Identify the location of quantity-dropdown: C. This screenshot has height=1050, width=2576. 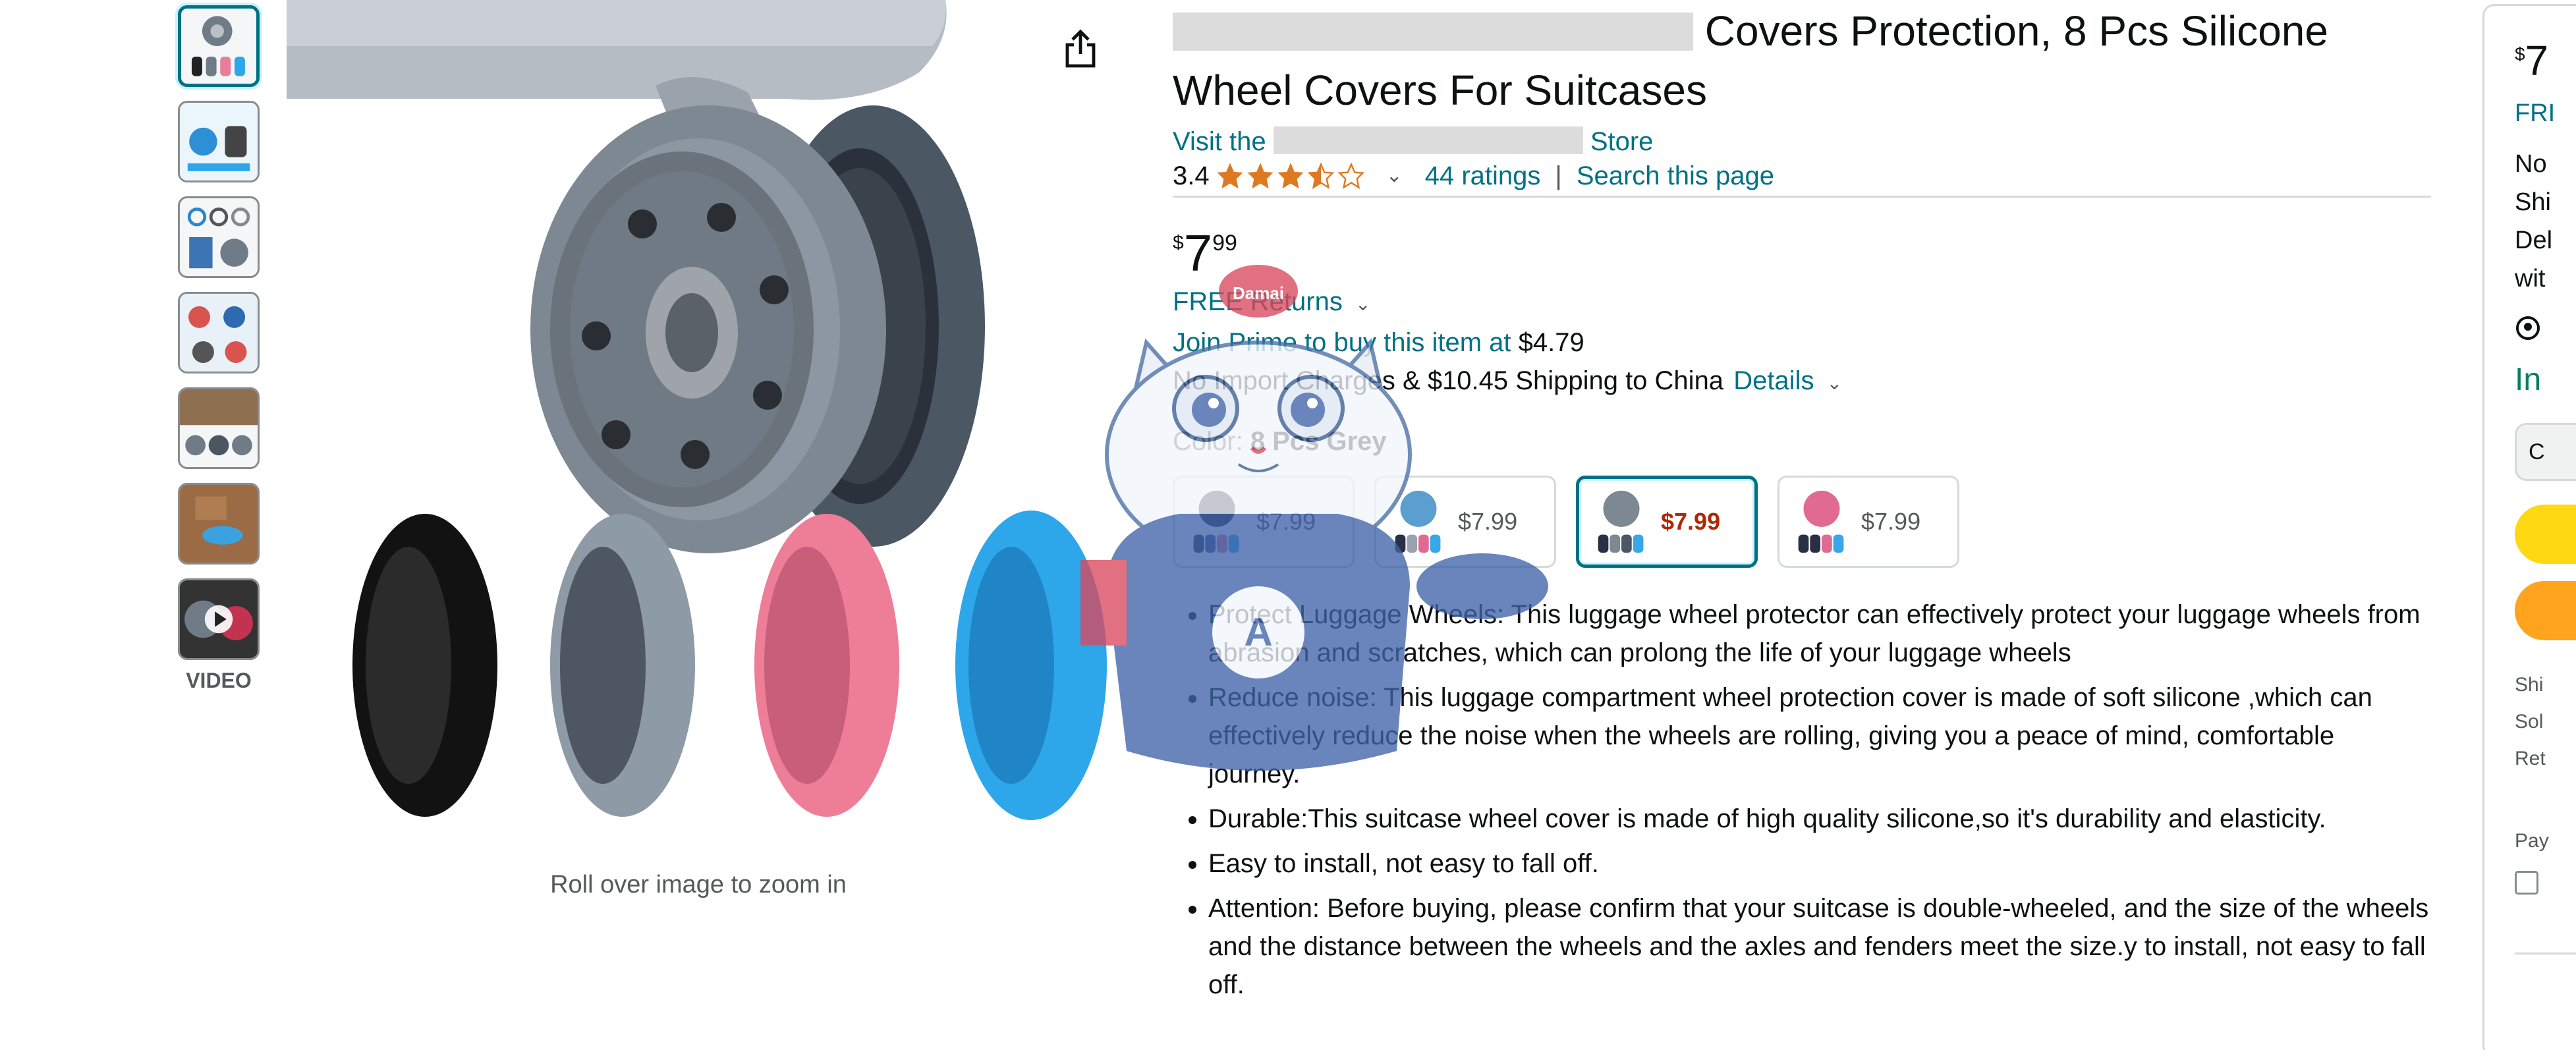
(2545, 452).